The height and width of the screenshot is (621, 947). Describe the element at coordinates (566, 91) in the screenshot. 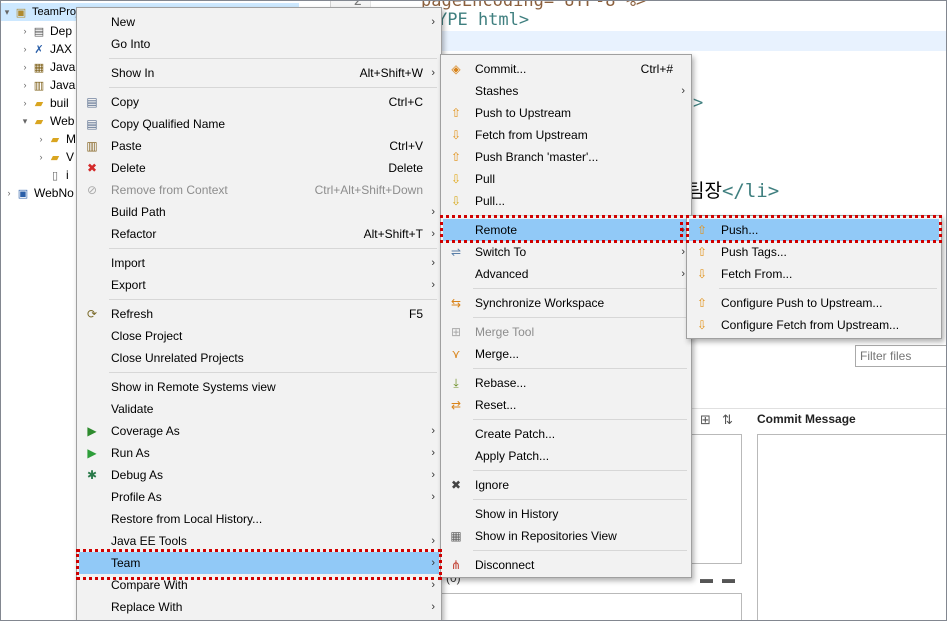

I see `menu-item-stashes: Stashes ›` at that location.